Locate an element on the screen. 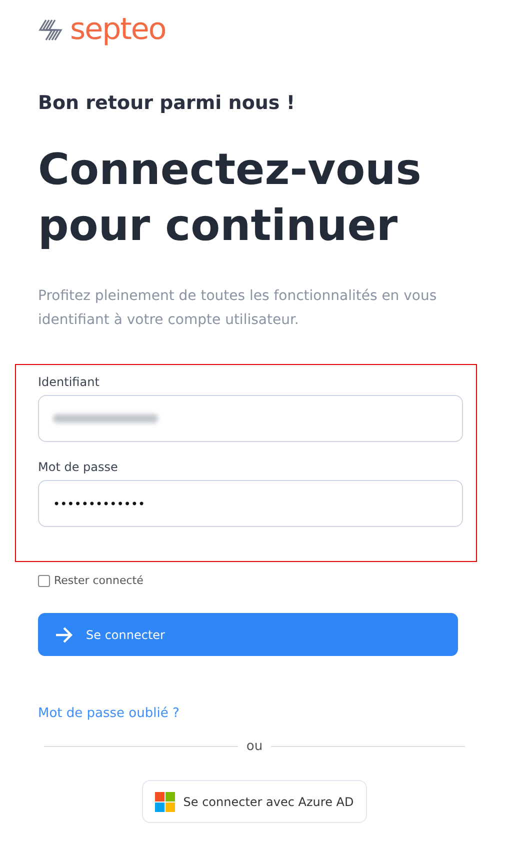 The height and width of the screenshot is (845, 509). azure-login-button: Se connecter avec Azure AD is located at coordinates (254, 801).